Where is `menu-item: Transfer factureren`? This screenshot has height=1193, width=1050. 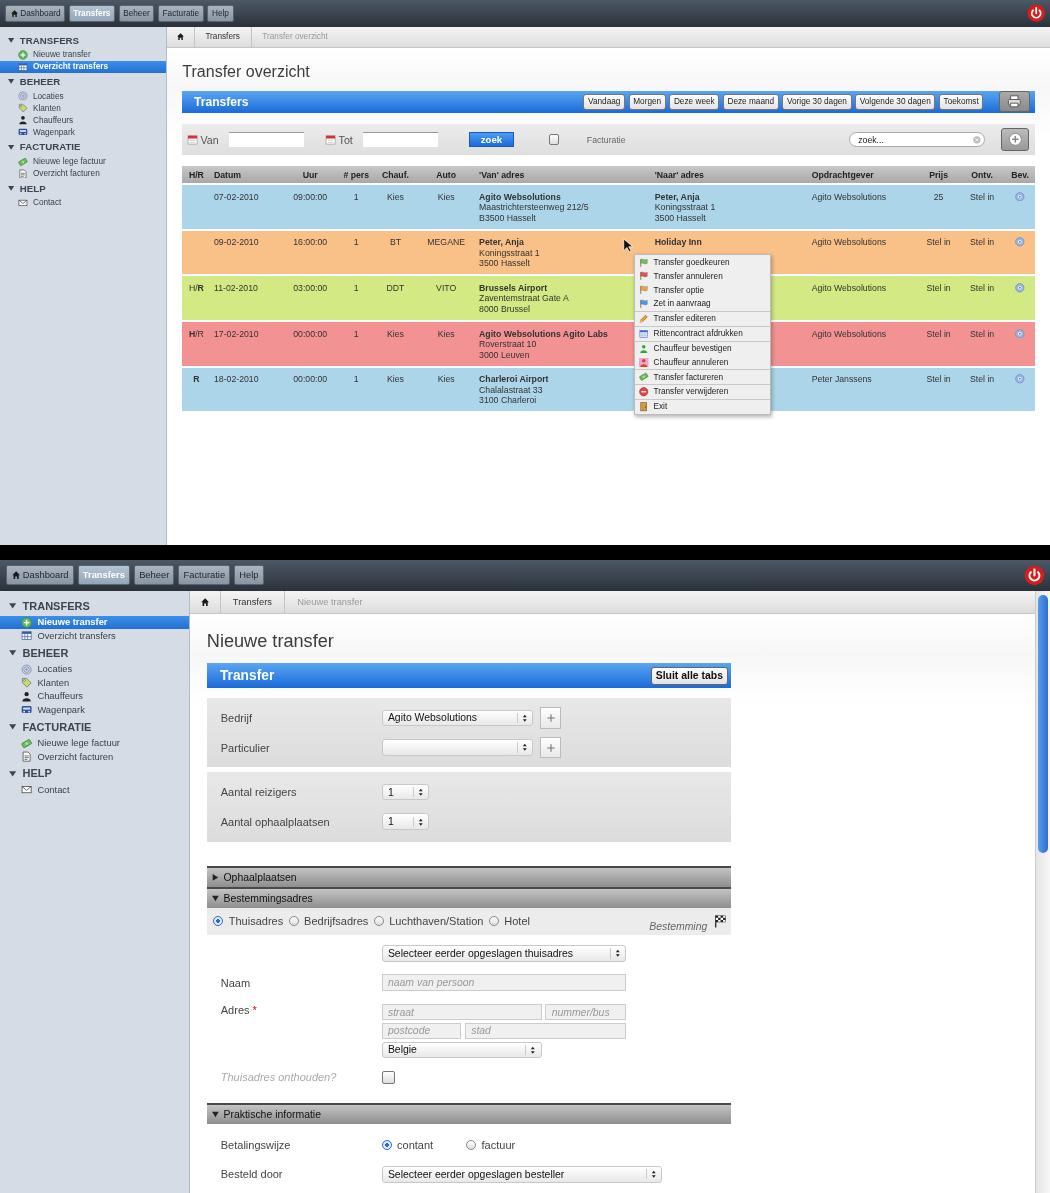 menu-item: Transfer factureren is located at coordinates (703, 377).